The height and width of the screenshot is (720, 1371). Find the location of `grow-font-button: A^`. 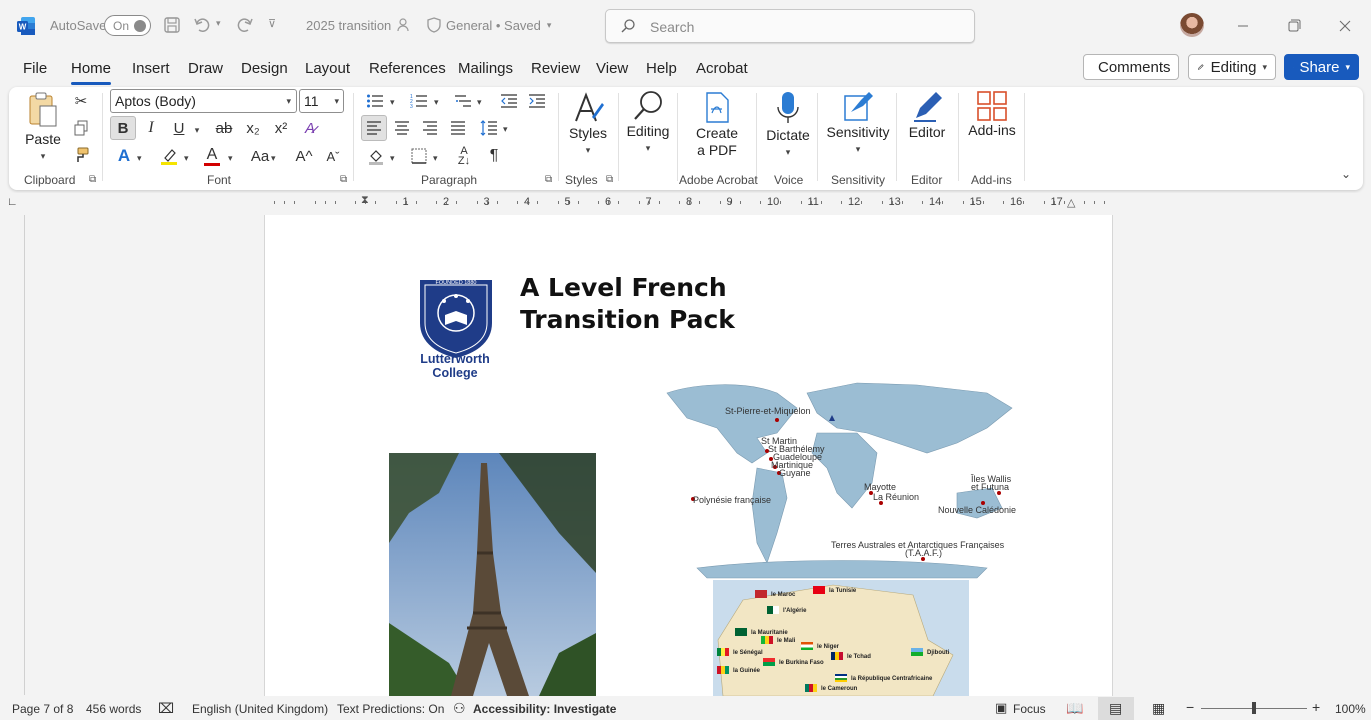

grow-font-button: A^ is located at coordinates (304, 156).